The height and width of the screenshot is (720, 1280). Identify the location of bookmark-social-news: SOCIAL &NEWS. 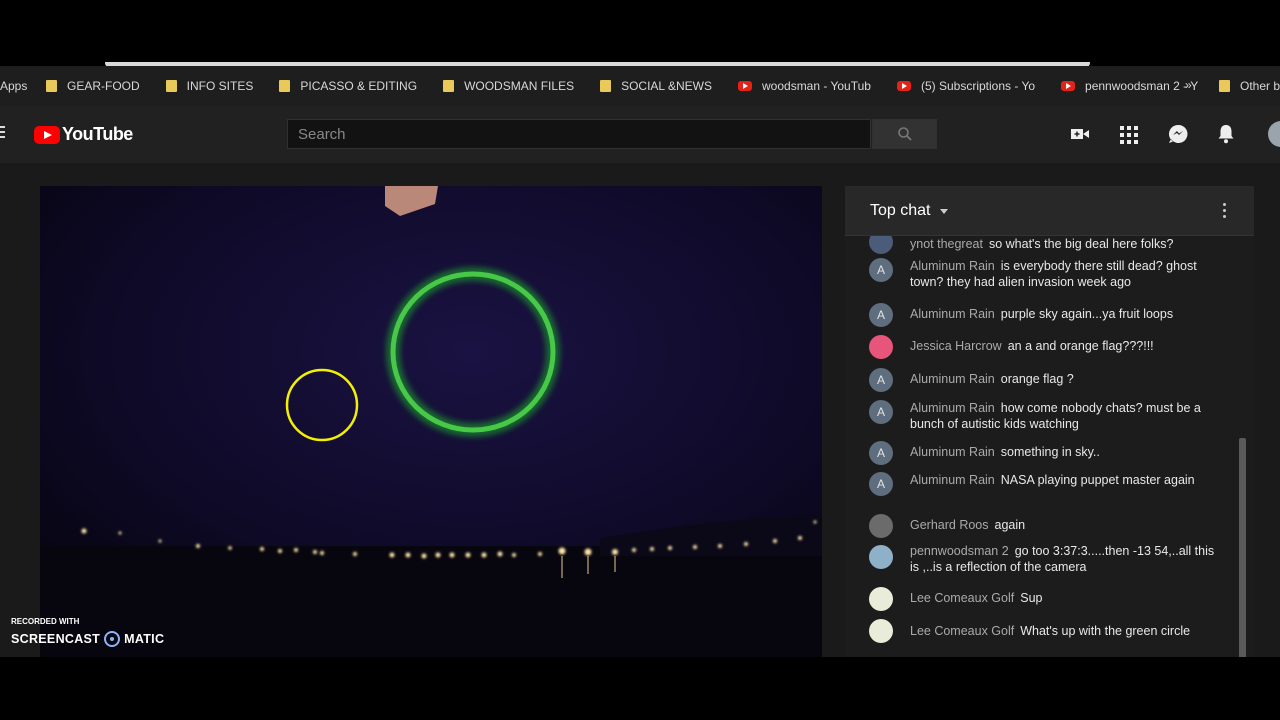
(656, 86).